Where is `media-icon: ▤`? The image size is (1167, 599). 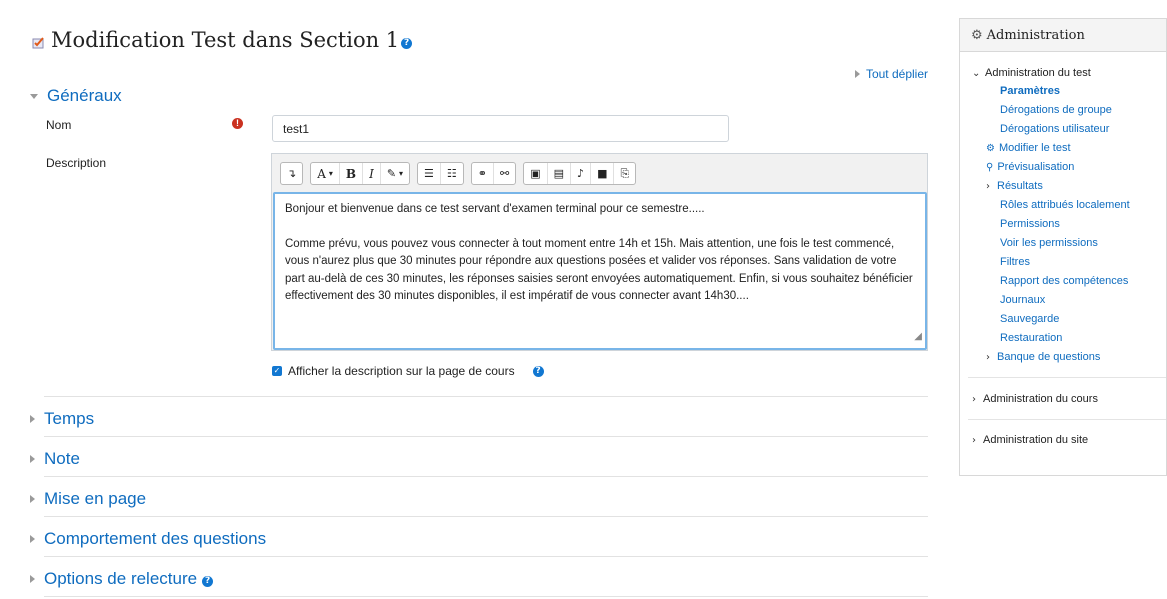
media-icon: ▤ is located at coordinates (560, 173).